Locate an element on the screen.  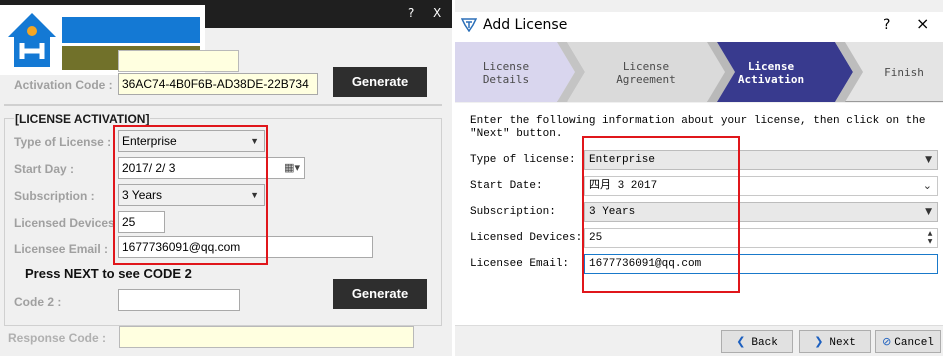
section-divider is located at coordinates (223, 105).